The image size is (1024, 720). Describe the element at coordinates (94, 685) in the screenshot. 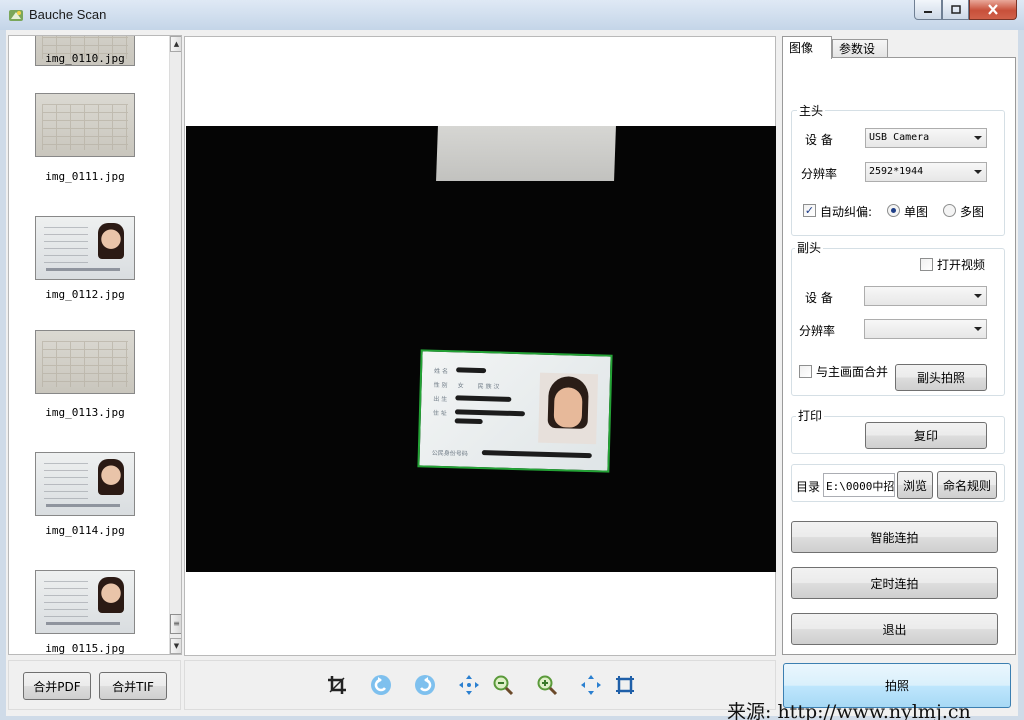

I see `merge-toolbar: 合并PDF 合并TIF` at that location.